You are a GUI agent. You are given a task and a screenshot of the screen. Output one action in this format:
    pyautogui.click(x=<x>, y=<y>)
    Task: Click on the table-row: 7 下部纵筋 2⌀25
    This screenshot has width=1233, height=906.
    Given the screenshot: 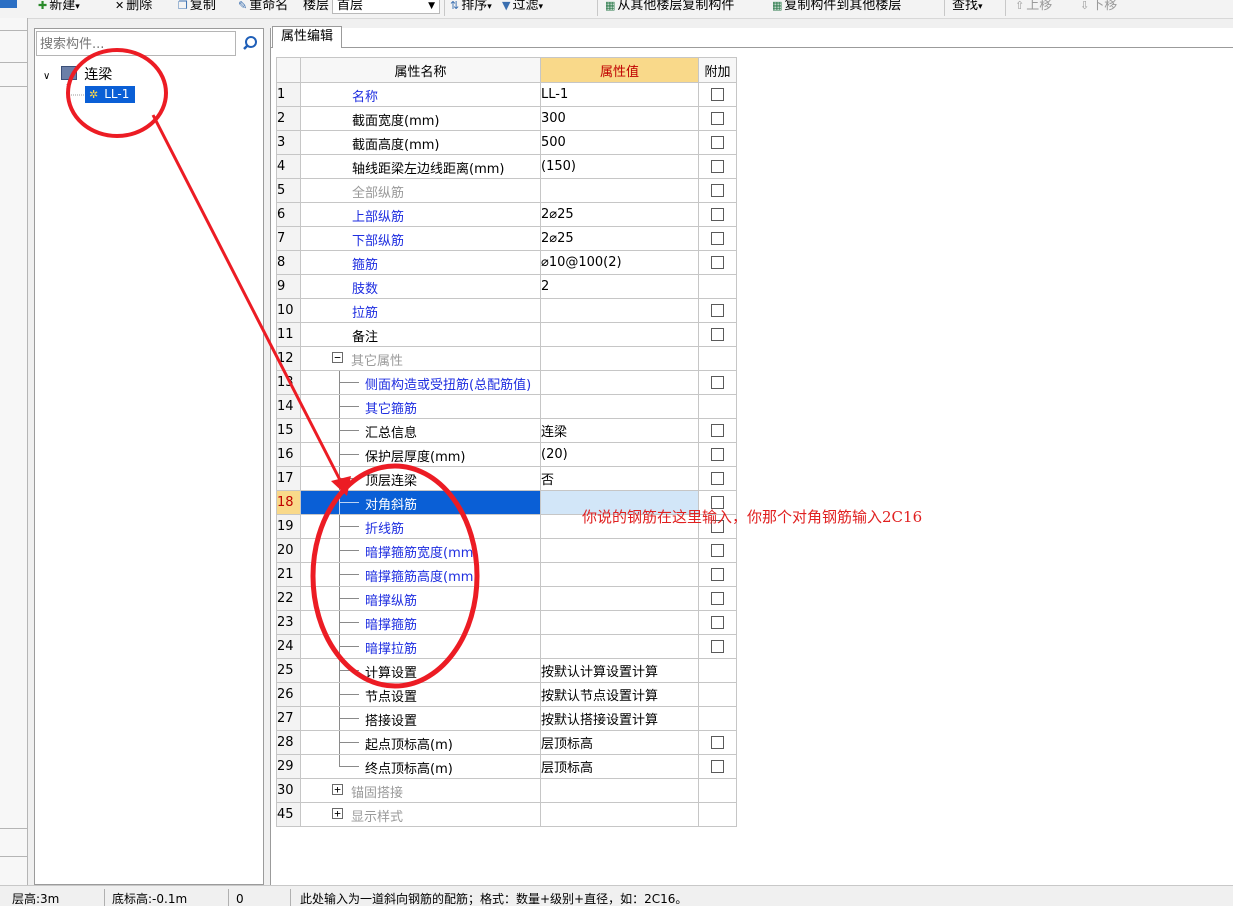 What is the action you would take?
    pyautogui.click(x=506, y=238)
    